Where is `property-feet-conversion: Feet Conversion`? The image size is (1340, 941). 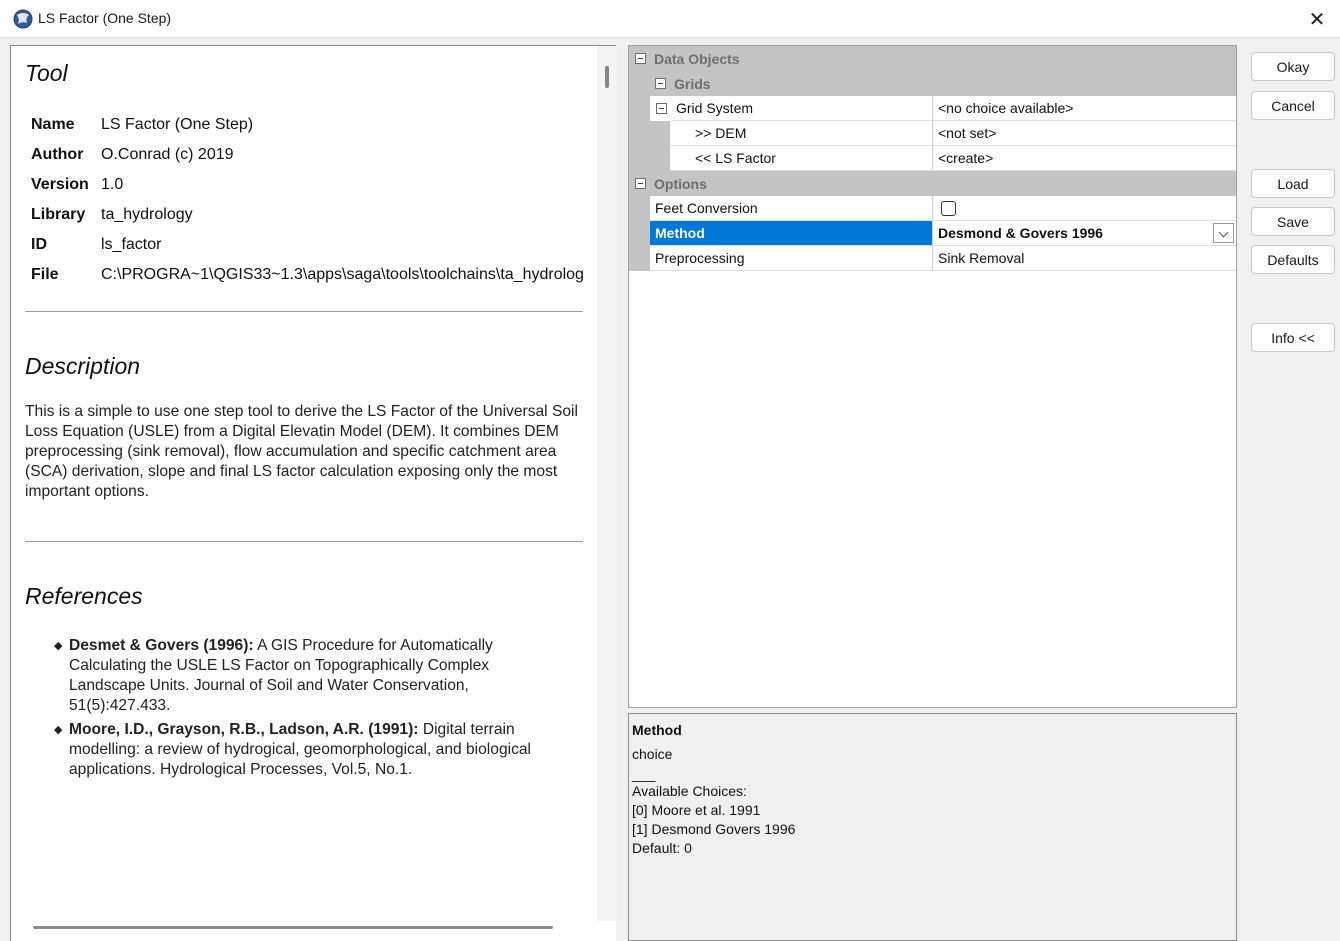 property-feet-conversion: Feet Conversion is located at coordinates (932, 208).